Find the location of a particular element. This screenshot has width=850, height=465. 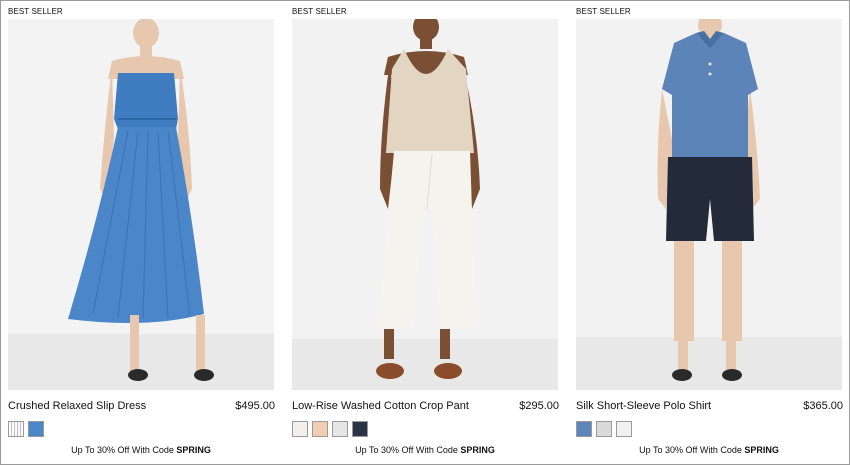

color-swatch-peach is located at coordinates (320, 429).